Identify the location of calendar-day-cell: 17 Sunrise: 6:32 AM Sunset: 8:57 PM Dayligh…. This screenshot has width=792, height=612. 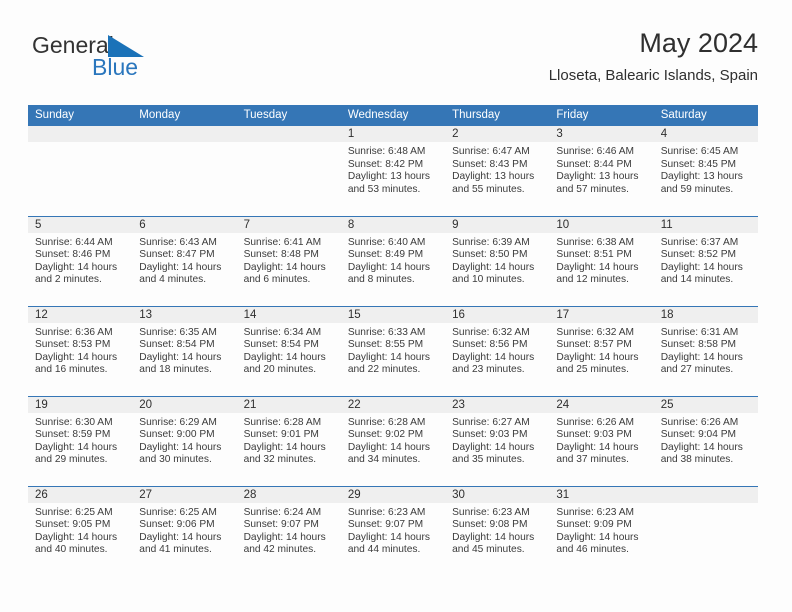
(601, 350).